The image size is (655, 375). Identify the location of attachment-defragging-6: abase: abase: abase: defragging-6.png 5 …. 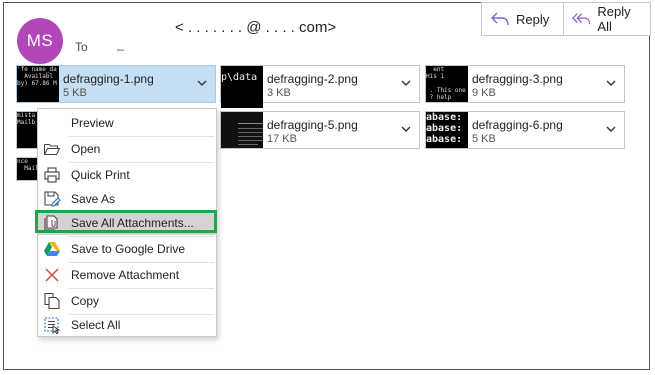
(525, 130).